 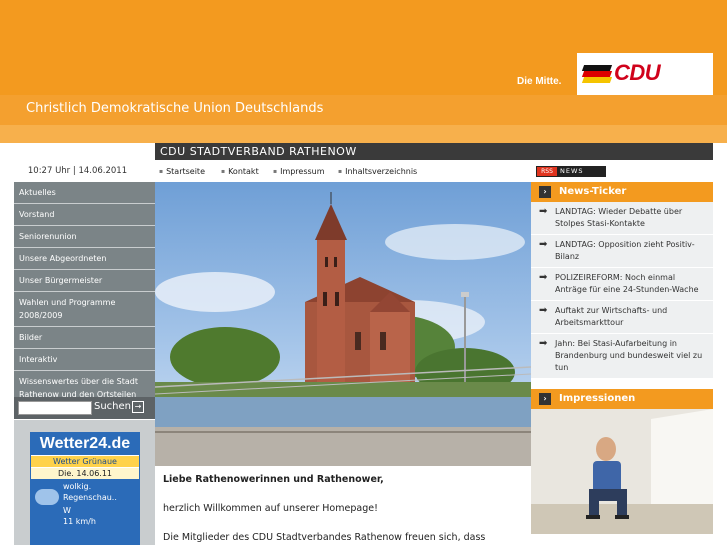 I want to click on sidebar-item-vorstand: Vorstand, so click(x=84, y=215).